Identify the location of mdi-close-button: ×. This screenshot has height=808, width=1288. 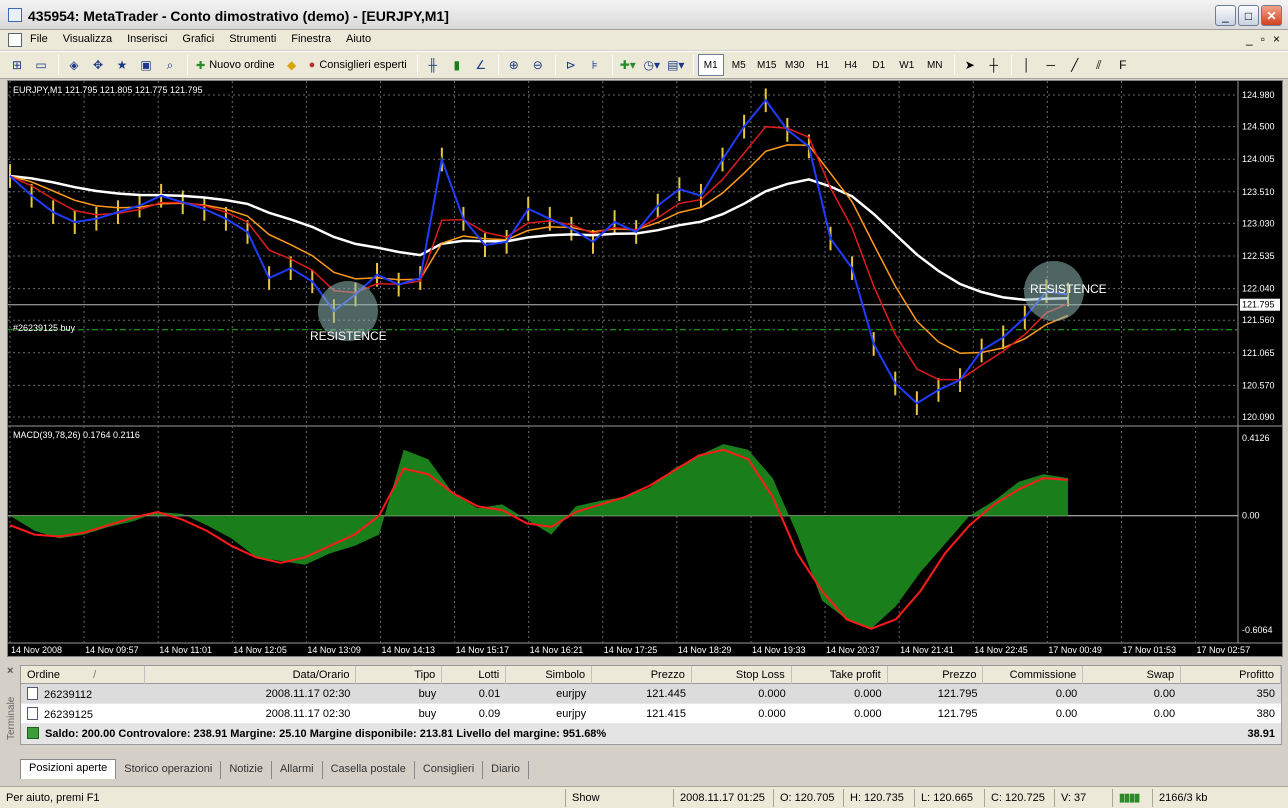
(1276, 39).